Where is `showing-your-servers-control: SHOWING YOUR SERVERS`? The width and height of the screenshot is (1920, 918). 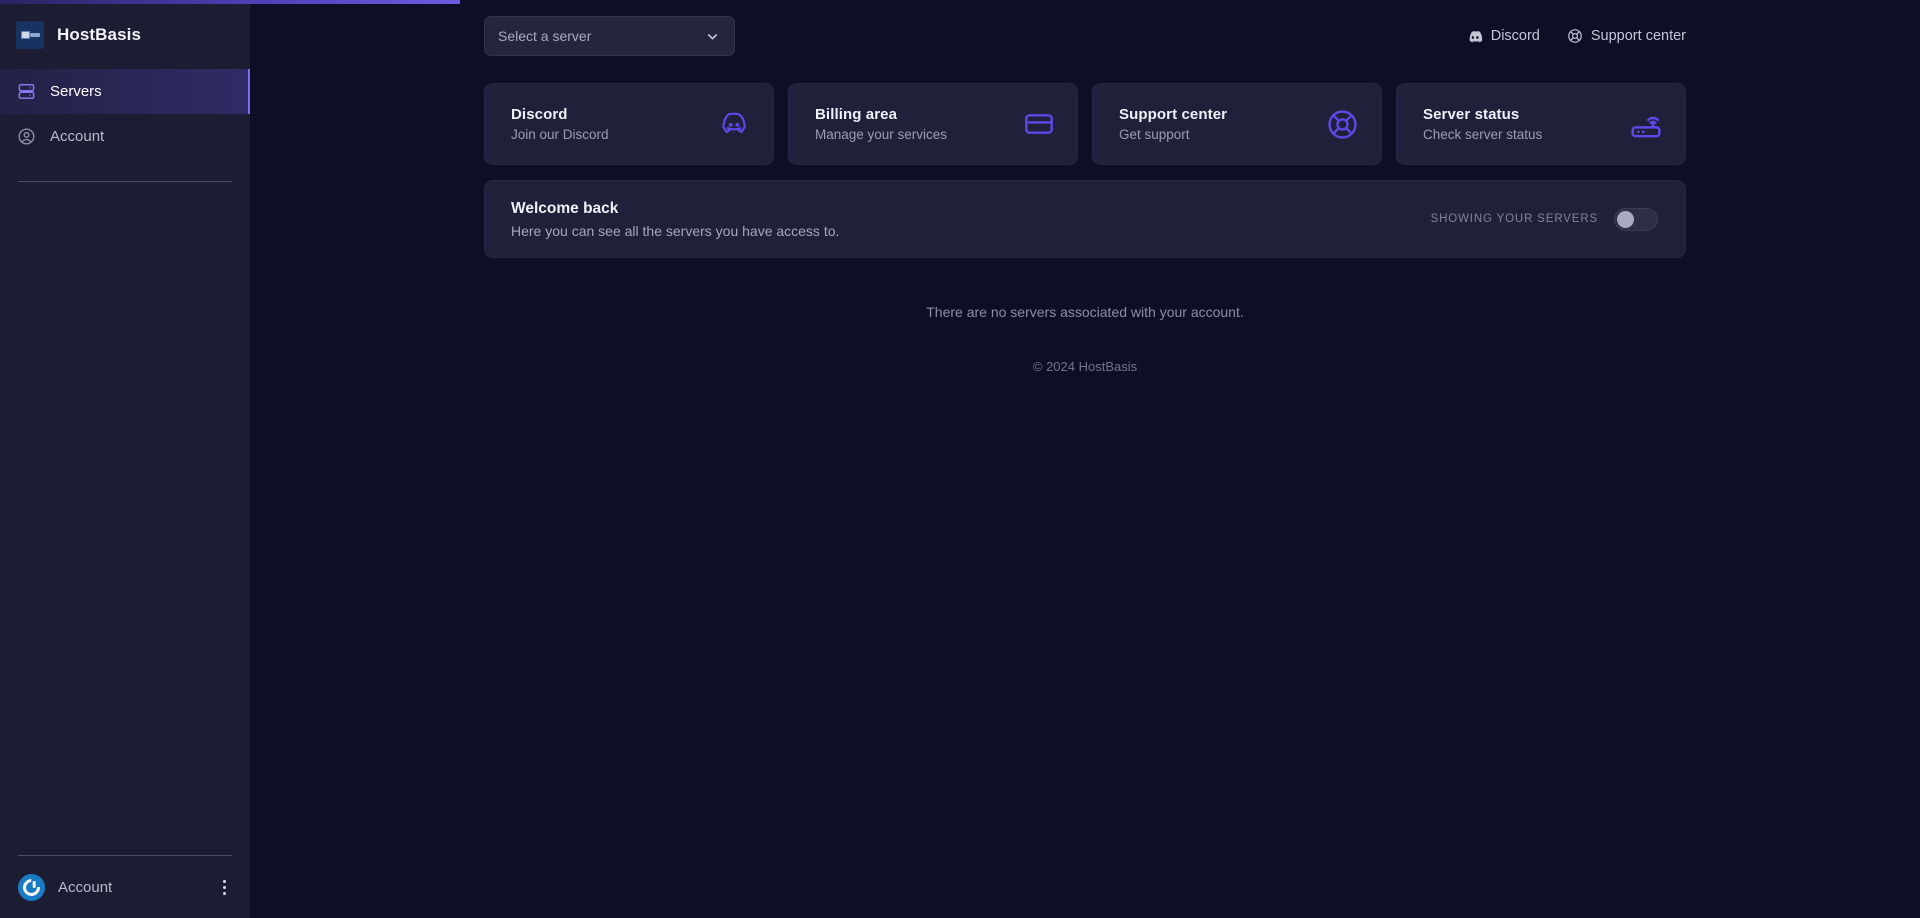 showing-your-servers-control: SHOWING YOUR SERVERS is located at coordinates (1544, 219).